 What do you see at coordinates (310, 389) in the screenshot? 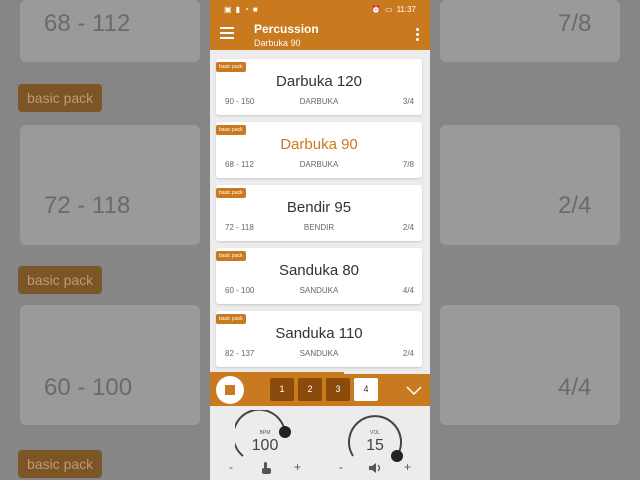
I see `beat-button-2: 2` at bounding box center [310, 389].